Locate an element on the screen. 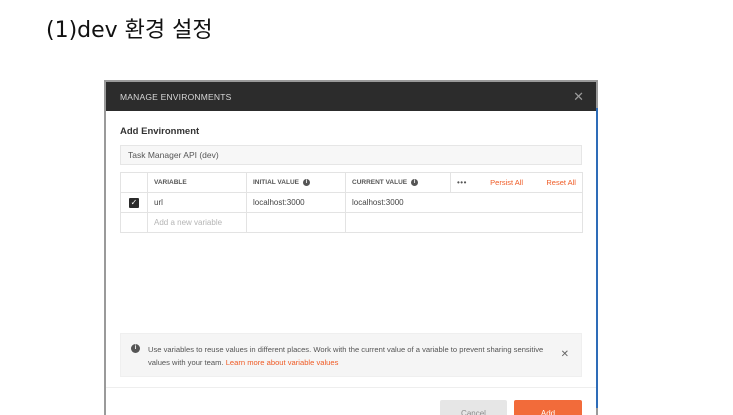 The width and height of the screenshot is (733, 415). checkbox-column-header is located at coordinates (134, 182).